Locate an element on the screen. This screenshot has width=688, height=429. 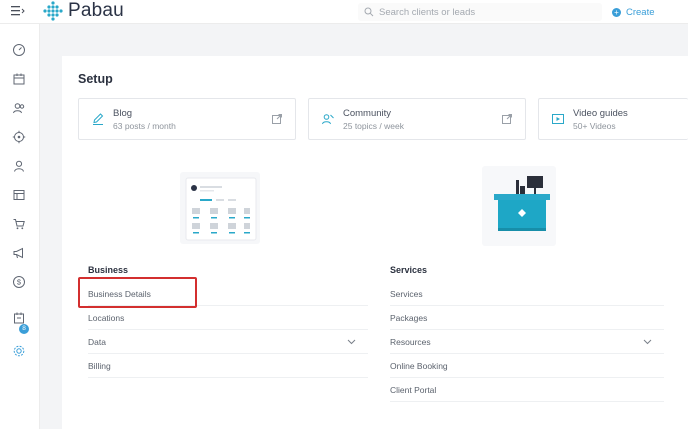
setup-link-label: Online Booking is located at coordinates (419, 366).